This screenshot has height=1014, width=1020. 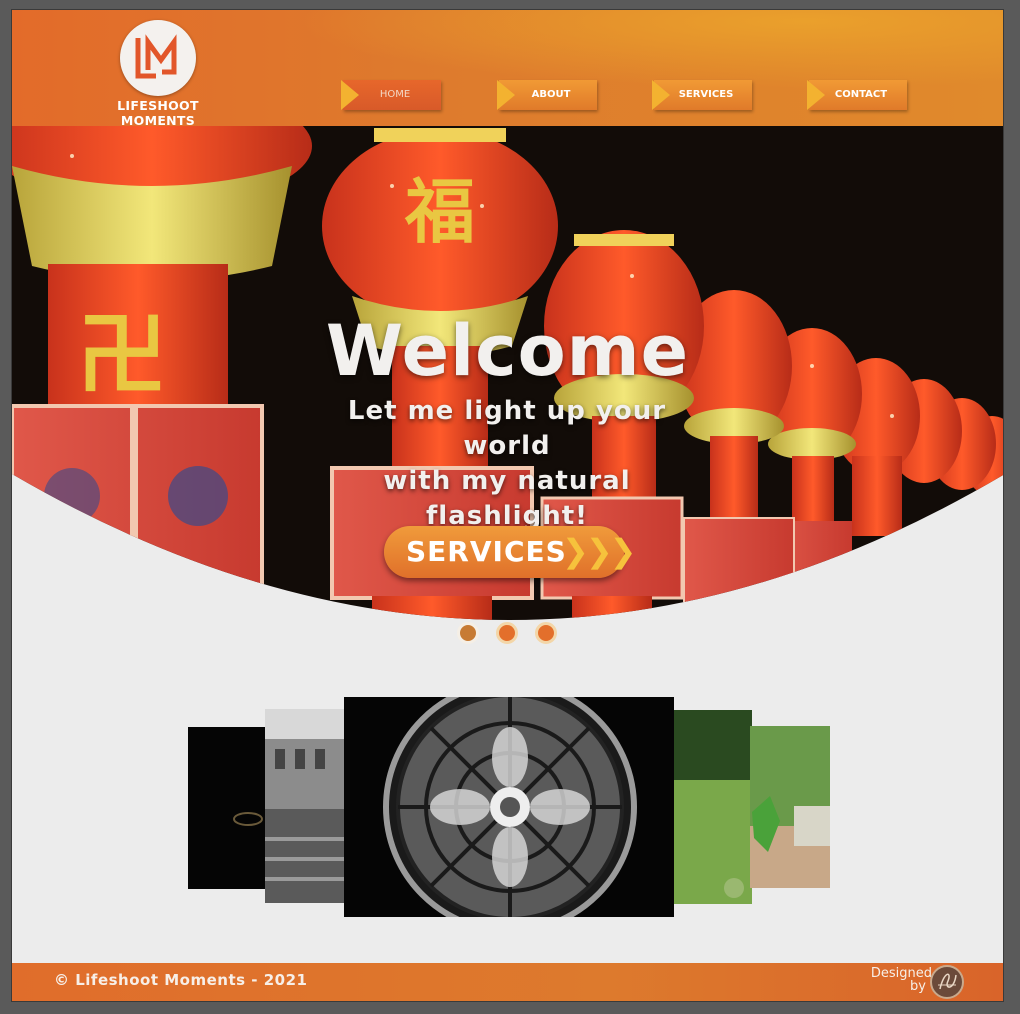 What do you see at coordinates (896, 980) in the screenshot?
I see `designed-by-text: Designed by` at bounding box center [896, 980].